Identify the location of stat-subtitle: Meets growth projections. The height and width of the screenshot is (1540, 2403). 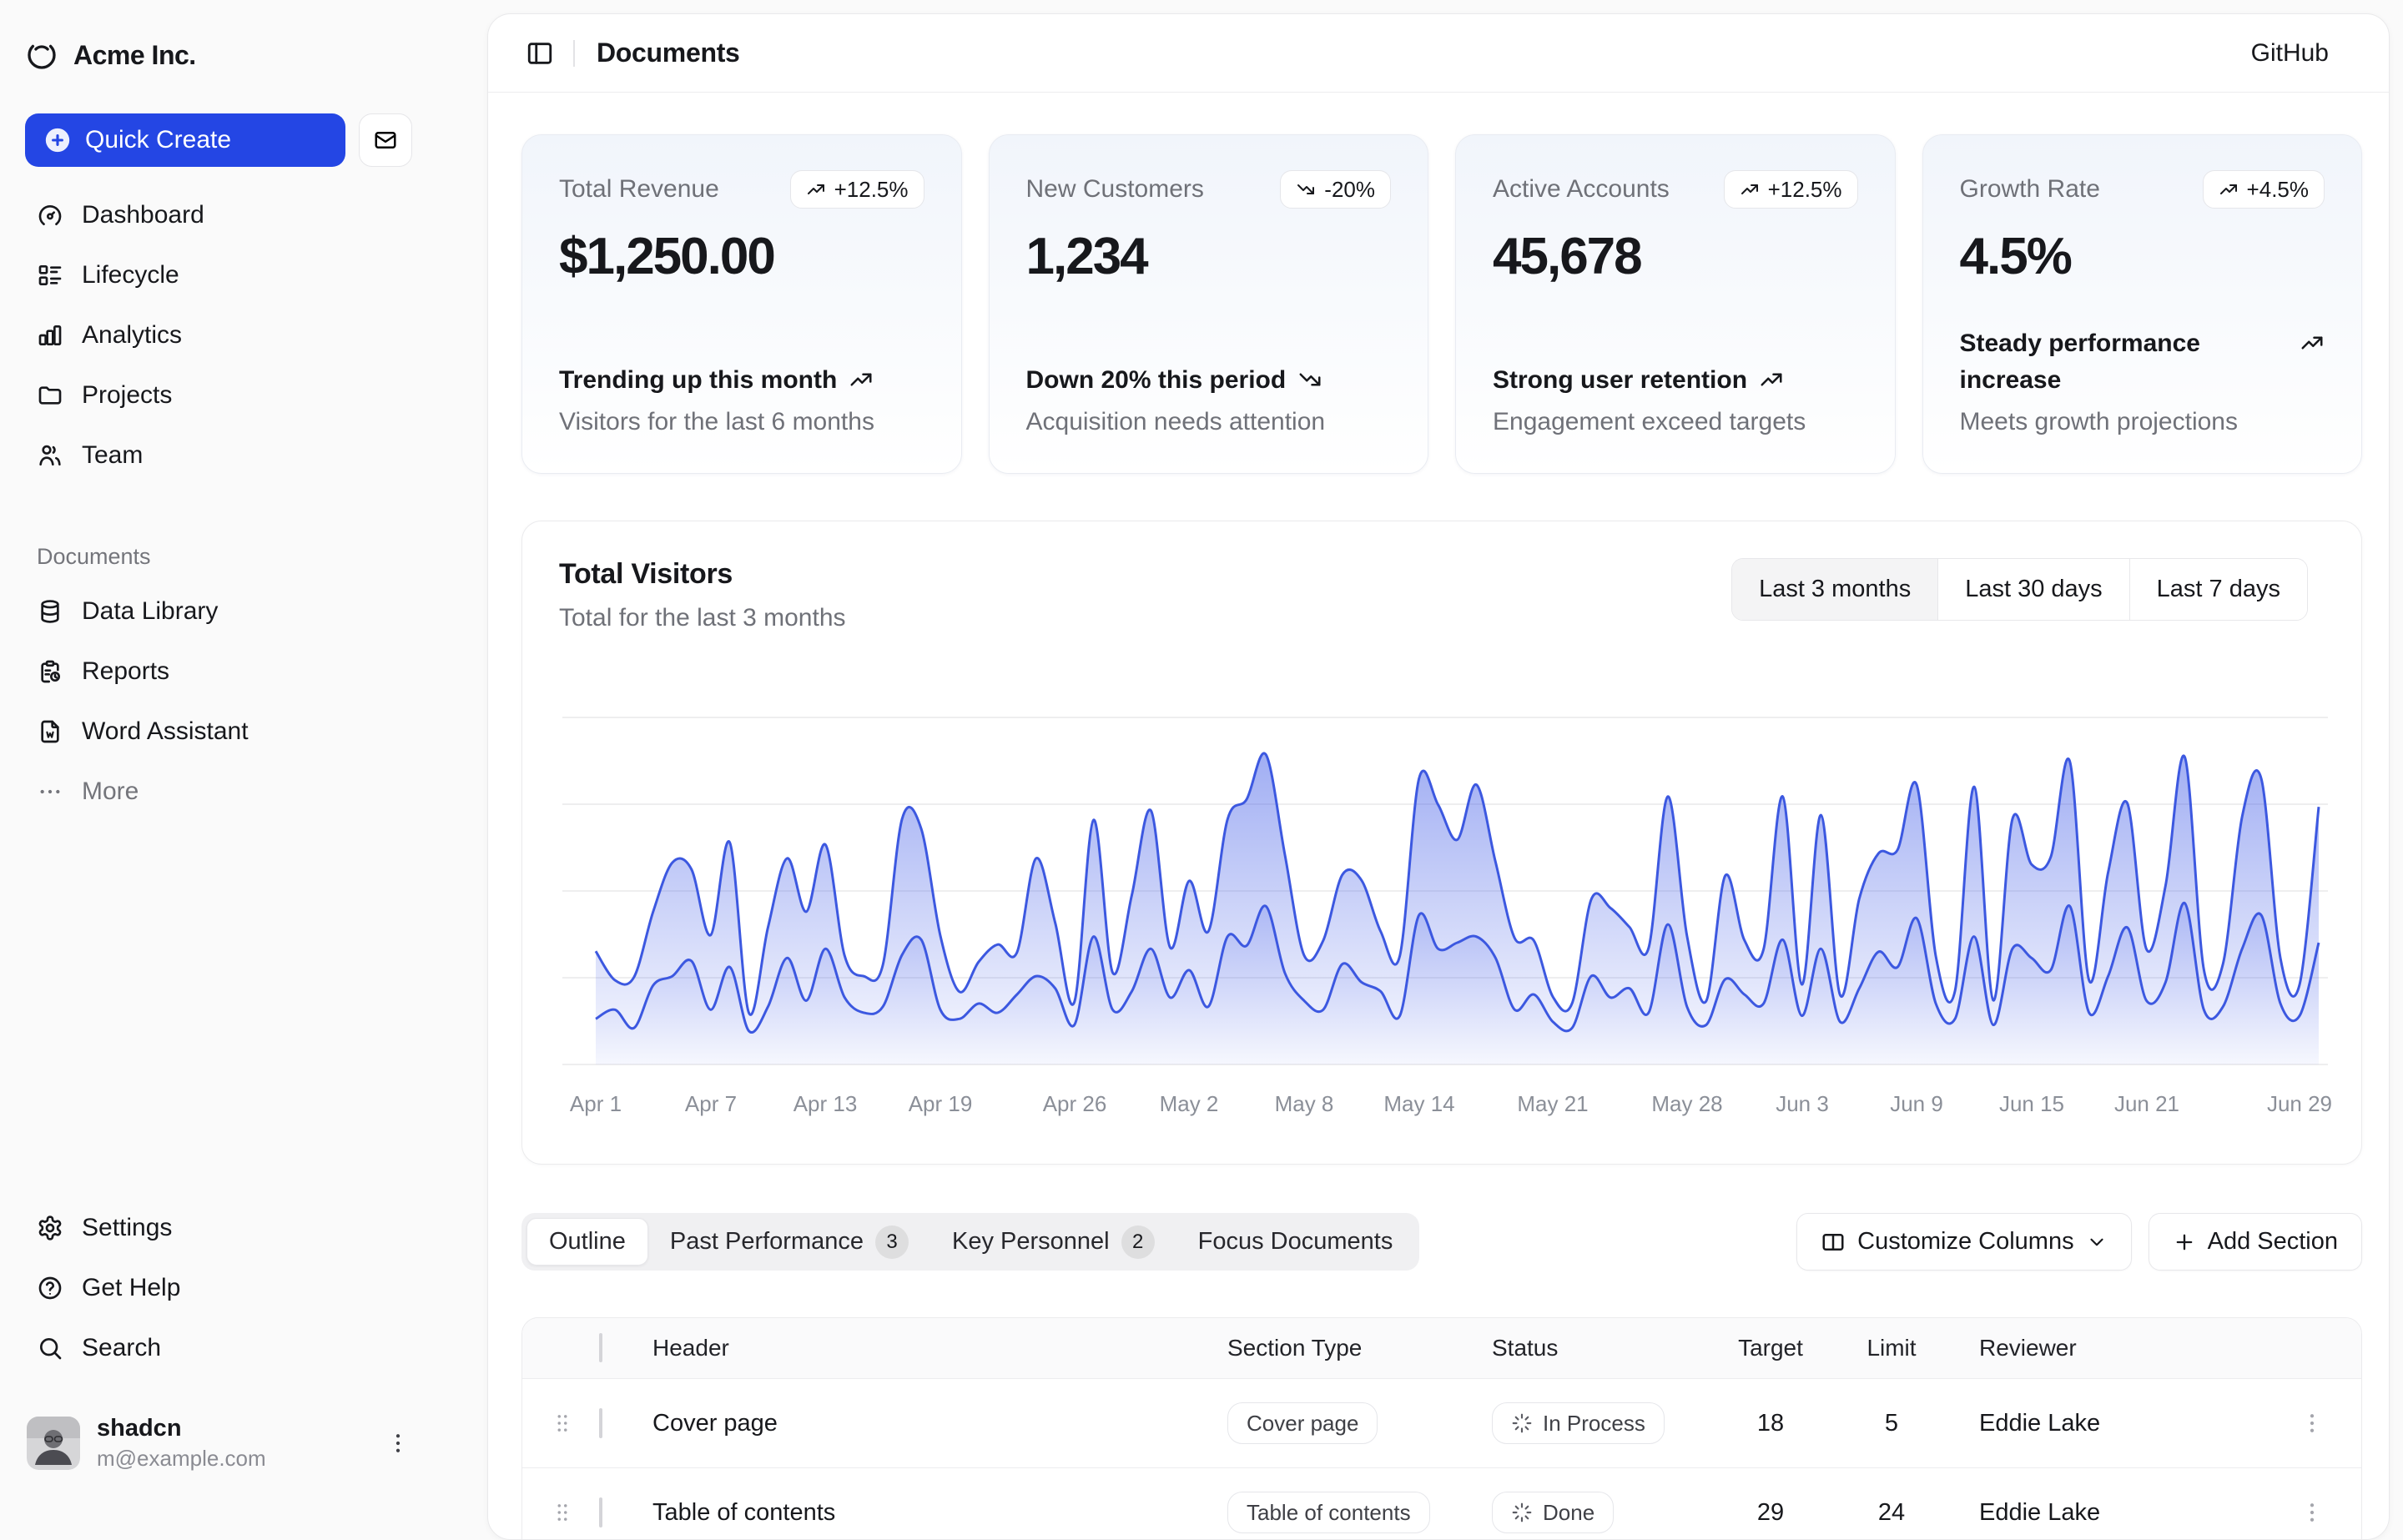
(2099, 421).